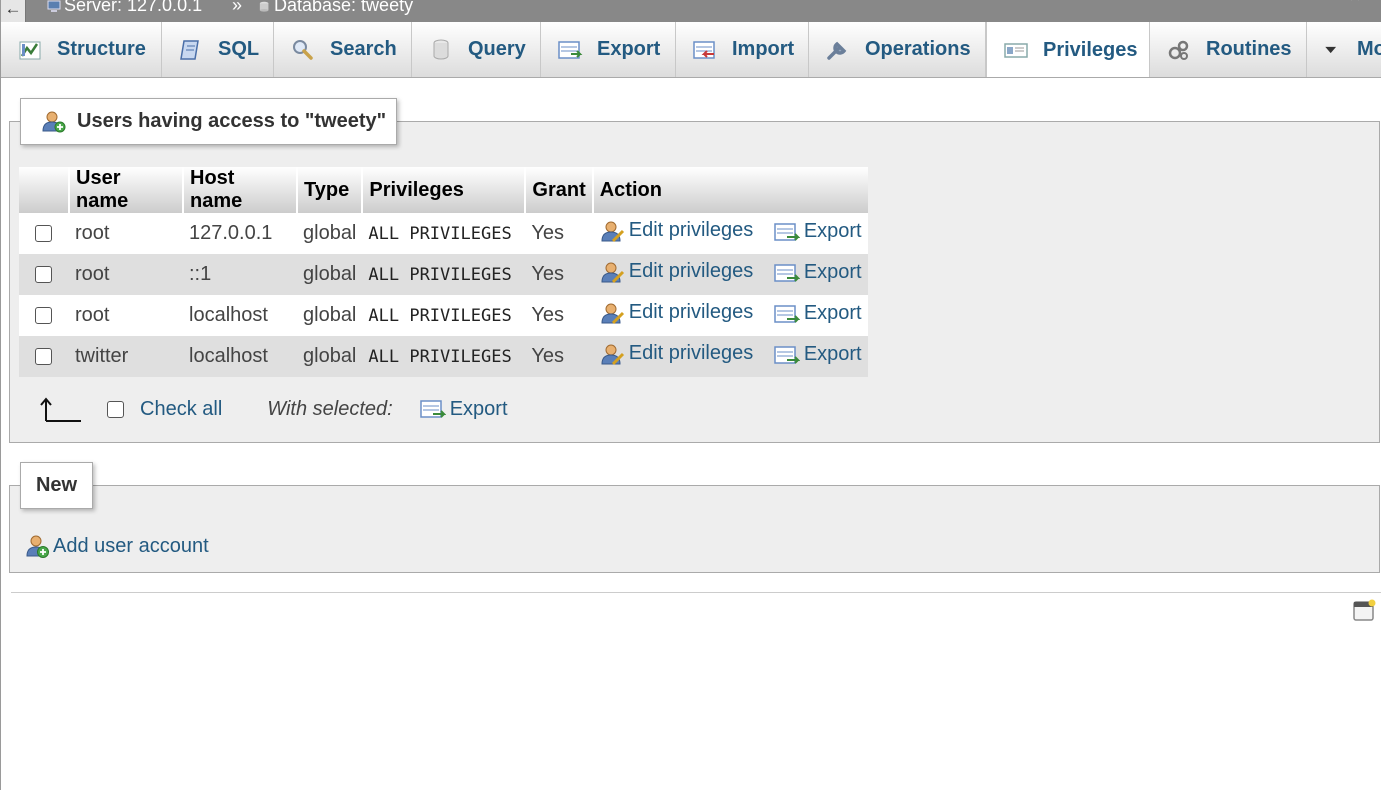  Describe the element at coordinates (742, 49) in the screenshot. I see `tab-import: Import` at that location.